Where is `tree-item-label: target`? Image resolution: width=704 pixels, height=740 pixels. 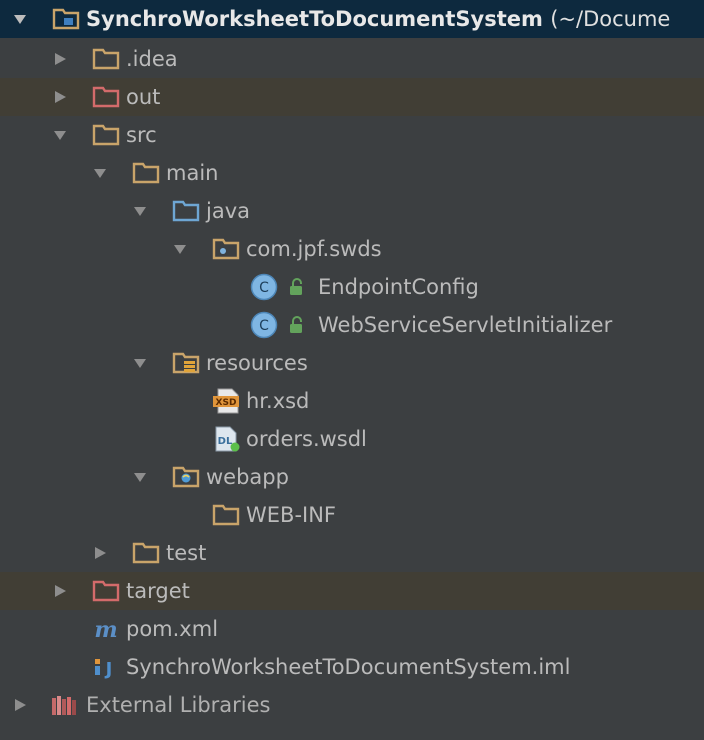 tree-item-label: target is located at coordinates (158, 591).